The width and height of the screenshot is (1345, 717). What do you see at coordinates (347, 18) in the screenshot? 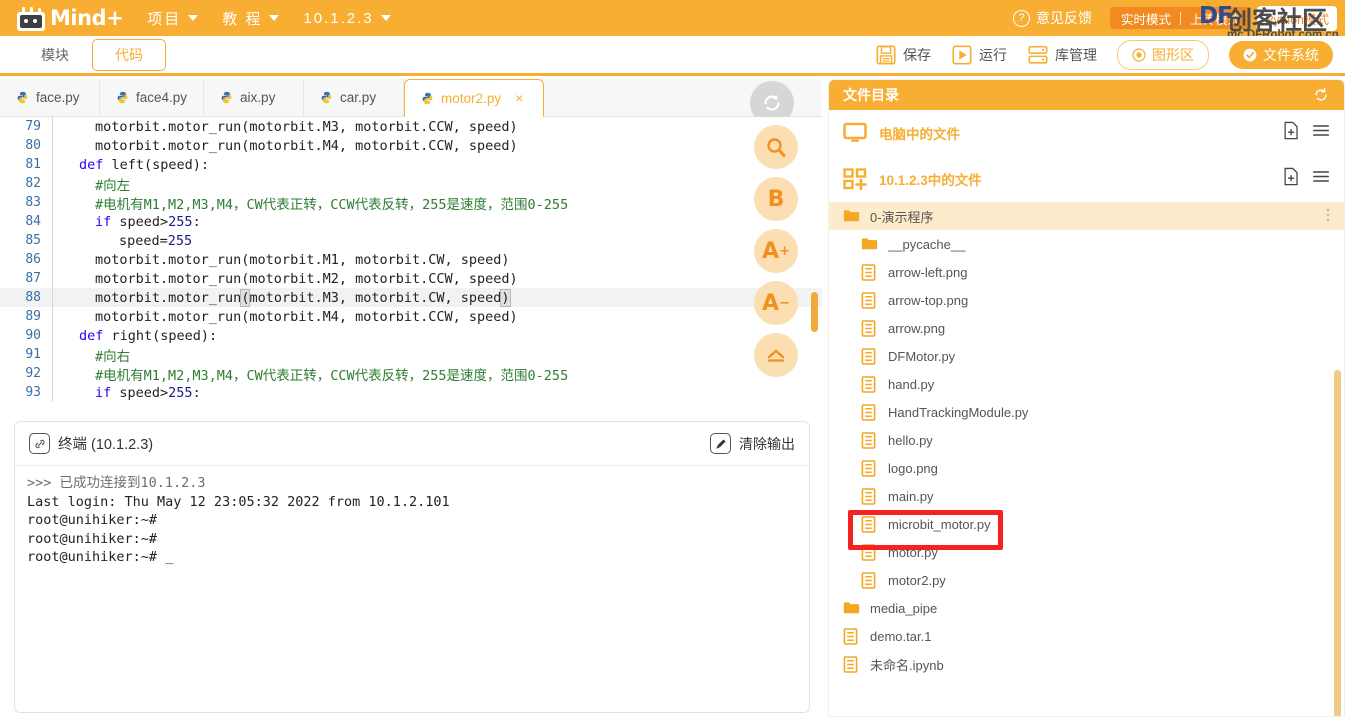
I see `menu-device-ip: 10.1.2.3` at bounding box center [347, 18].